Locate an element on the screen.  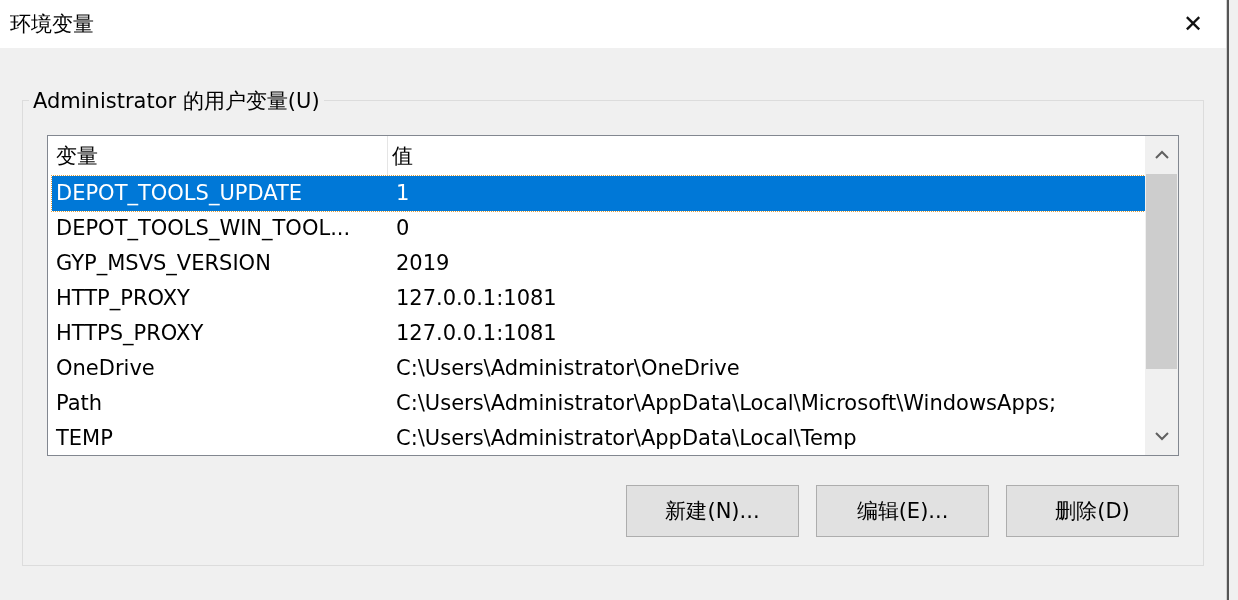
table-cell-text: HTTP_PROXY is located at coordinates (123, 298).